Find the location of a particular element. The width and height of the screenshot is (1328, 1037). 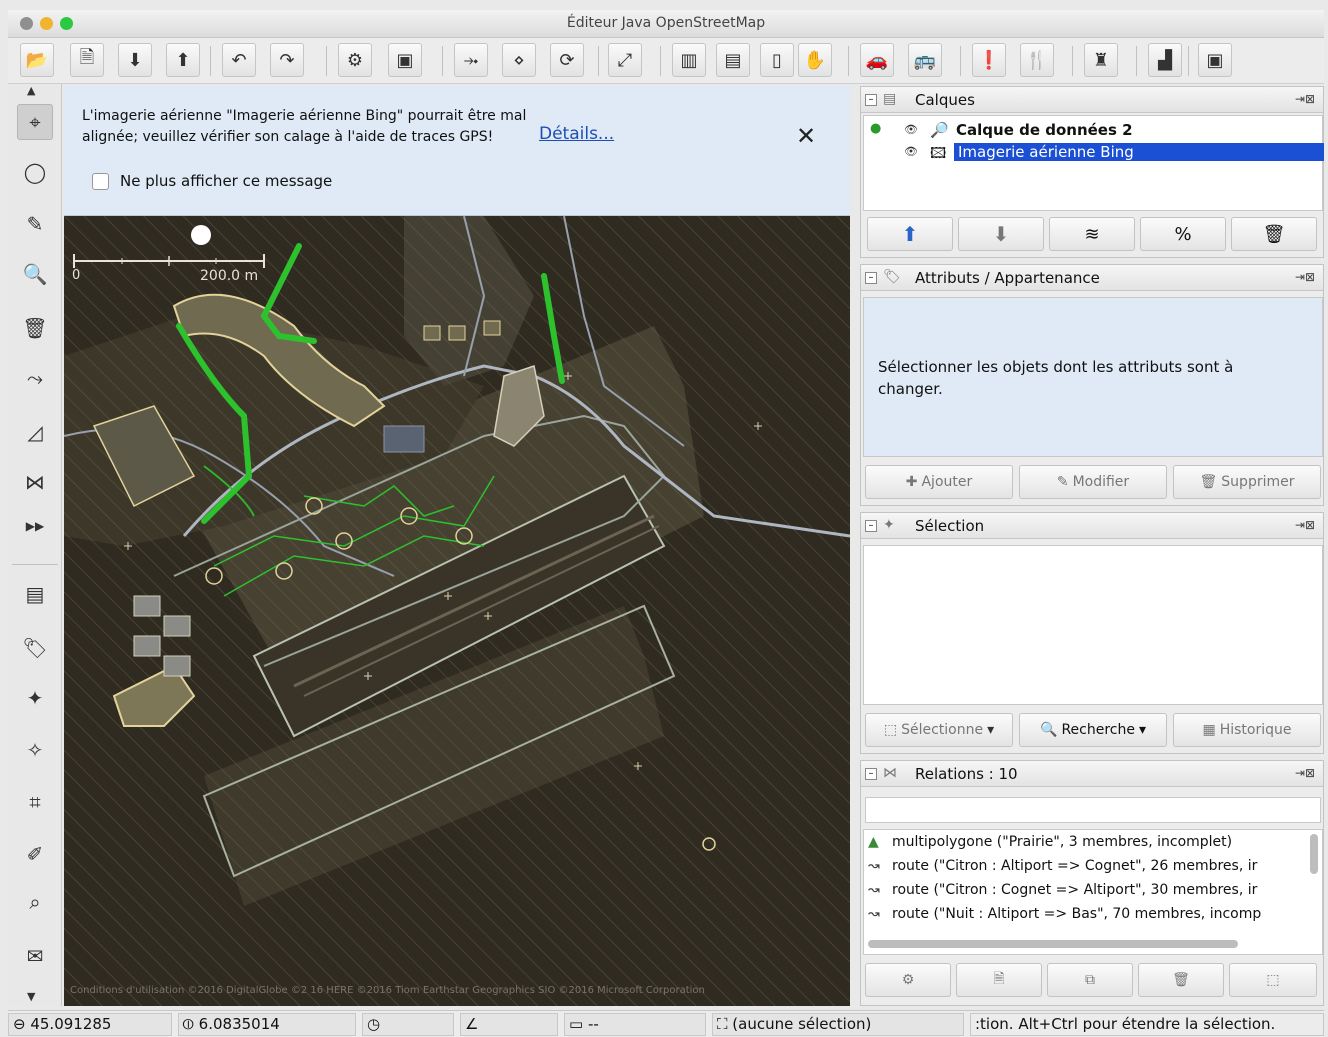

relation-filter-input is located at coordinates (1093, 810).